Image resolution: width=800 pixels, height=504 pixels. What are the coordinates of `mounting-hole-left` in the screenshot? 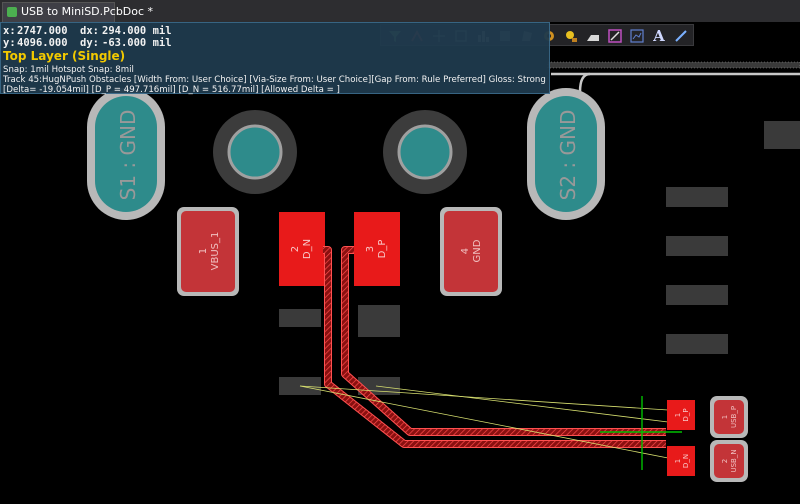 It's located at (255, 152).